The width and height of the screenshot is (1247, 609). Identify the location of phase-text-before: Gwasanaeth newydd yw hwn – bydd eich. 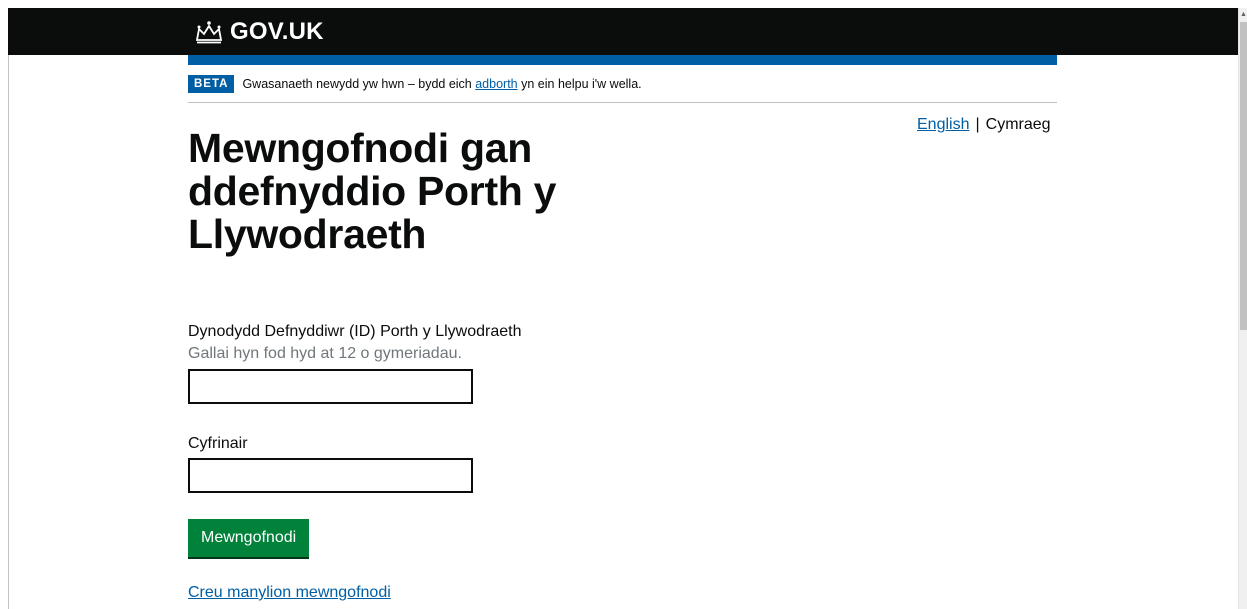
(359, 84).